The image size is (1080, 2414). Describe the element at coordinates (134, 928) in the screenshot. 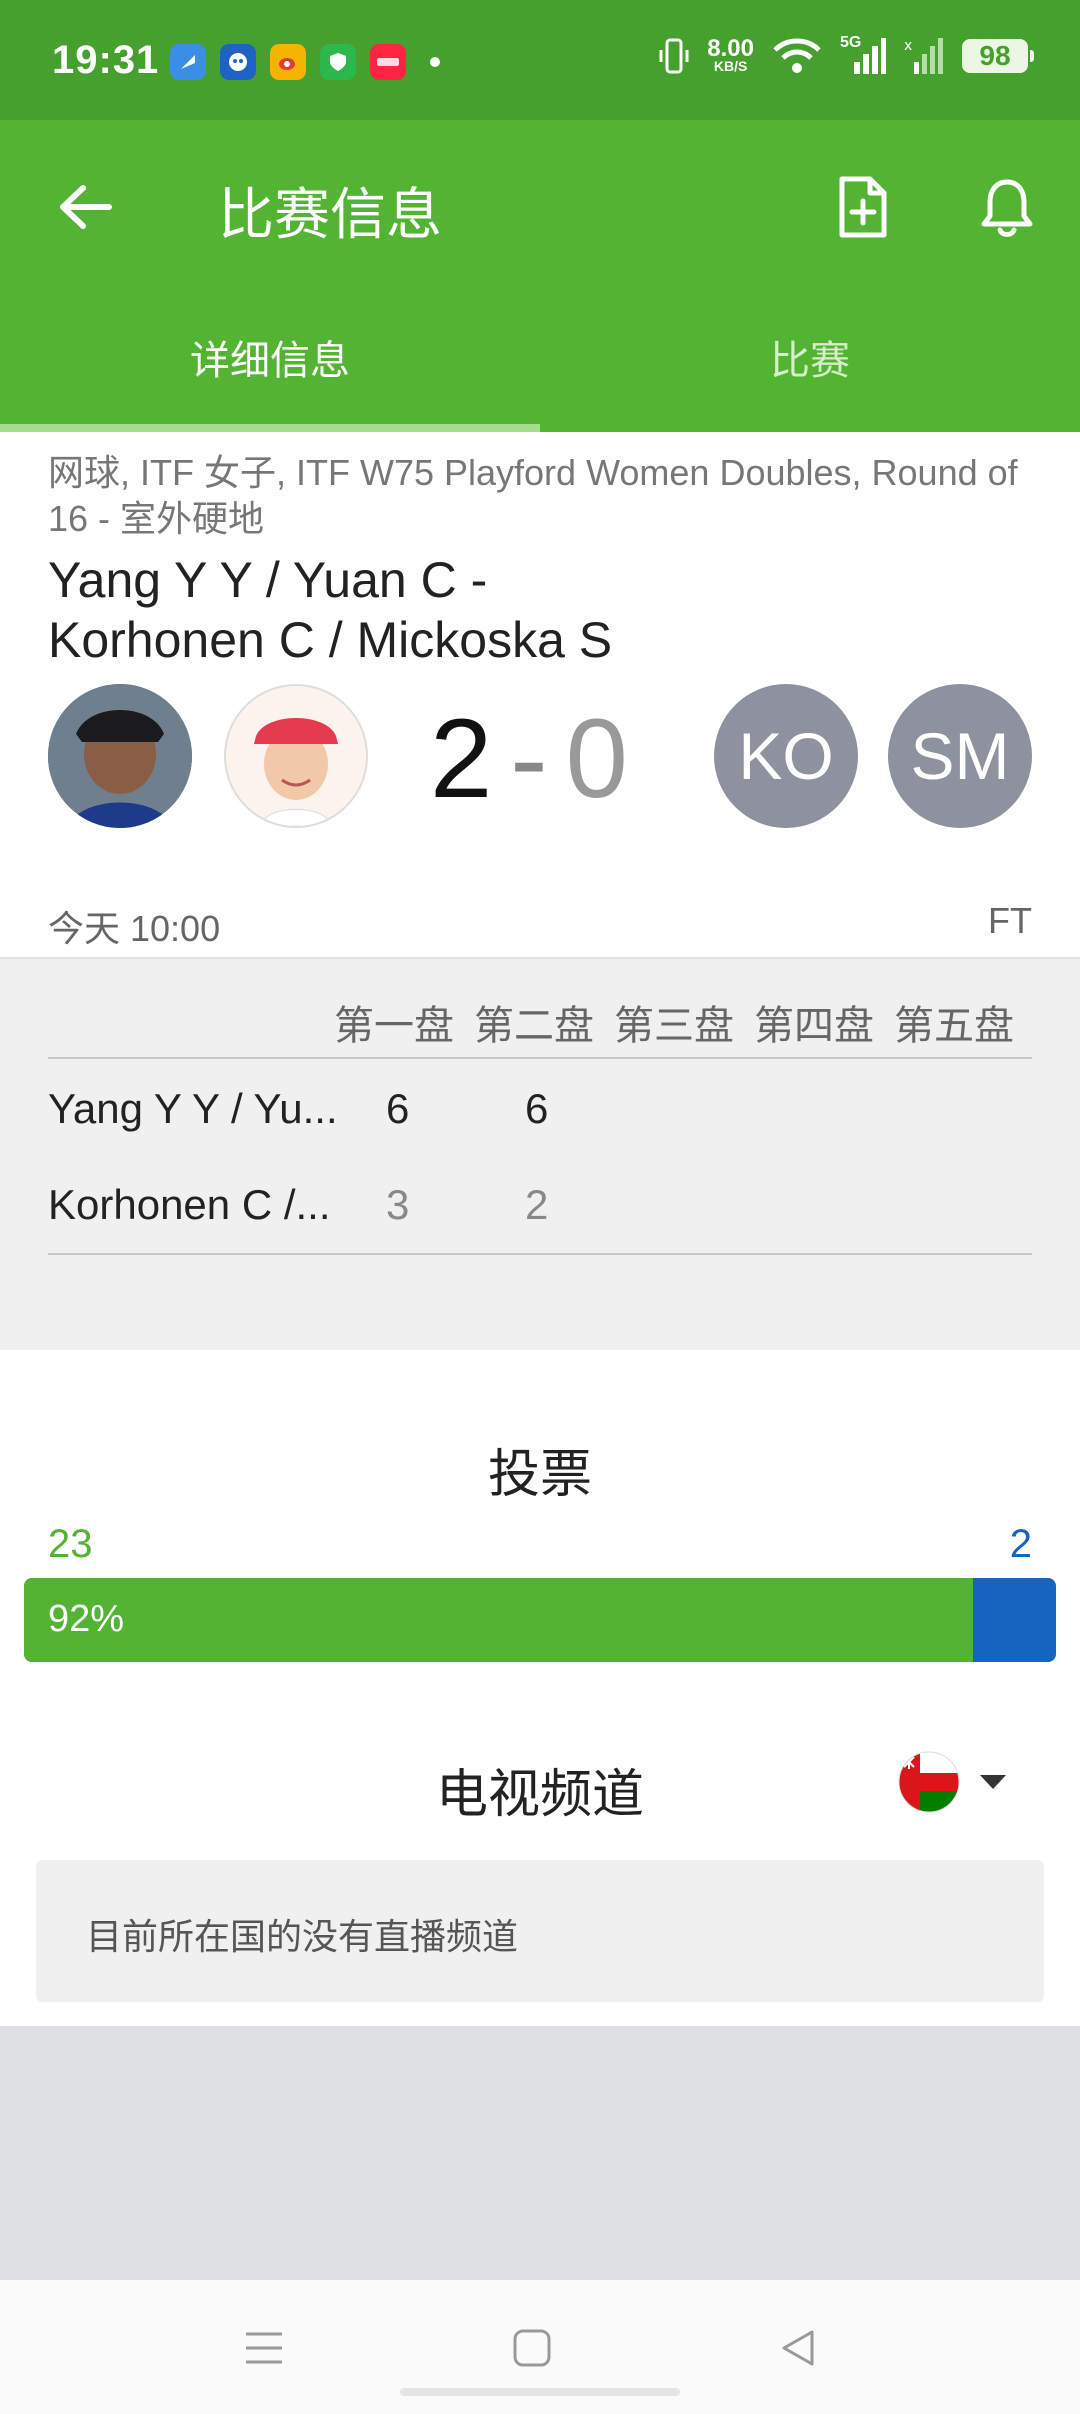

I see `match-date: 今天 10:00` at that location.